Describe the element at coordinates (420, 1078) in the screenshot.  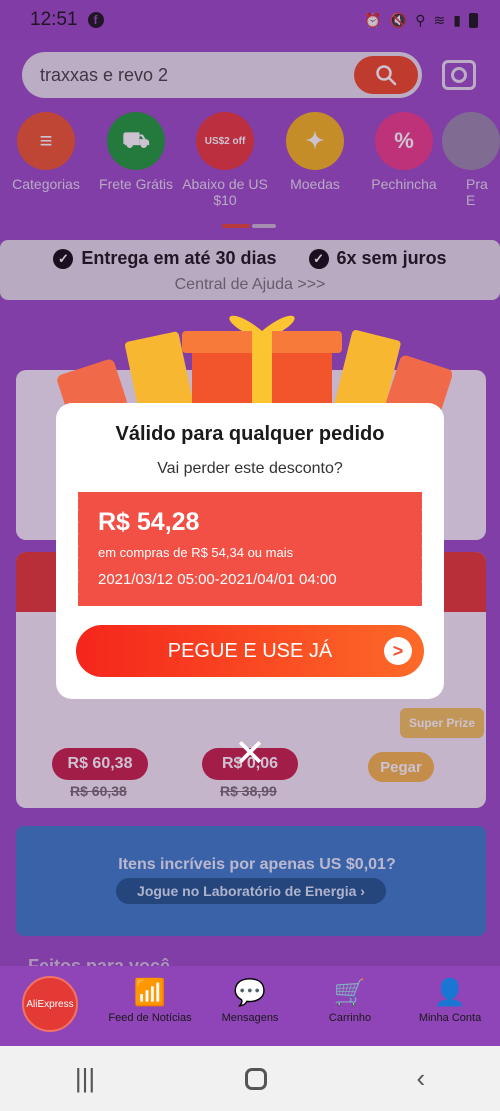
I see `back-icon: ‹` at that location.